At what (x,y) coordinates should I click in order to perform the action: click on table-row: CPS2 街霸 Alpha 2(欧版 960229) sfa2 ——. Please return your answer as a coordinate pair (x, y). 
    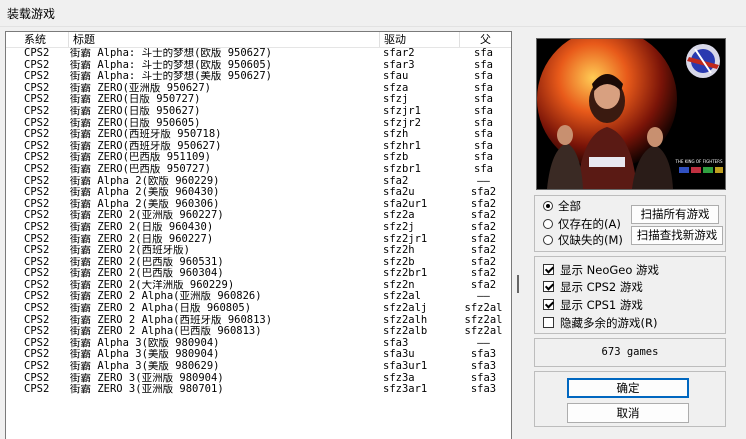
    Looking at the image, I should click on (258, 182).